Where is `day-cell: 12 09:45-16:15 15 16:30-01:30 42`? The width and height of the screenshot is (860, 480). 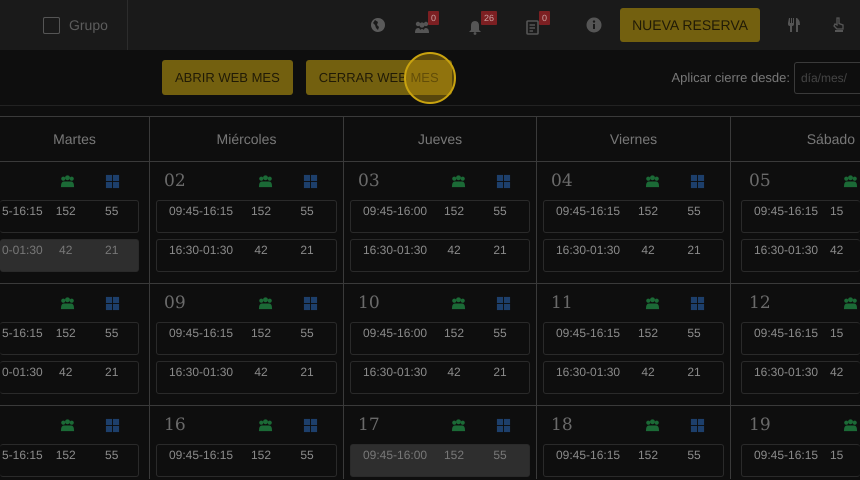 day-cell: 12 09:45-16:15 15 16:30-01:30 42 is located at coordinates (795, 345).